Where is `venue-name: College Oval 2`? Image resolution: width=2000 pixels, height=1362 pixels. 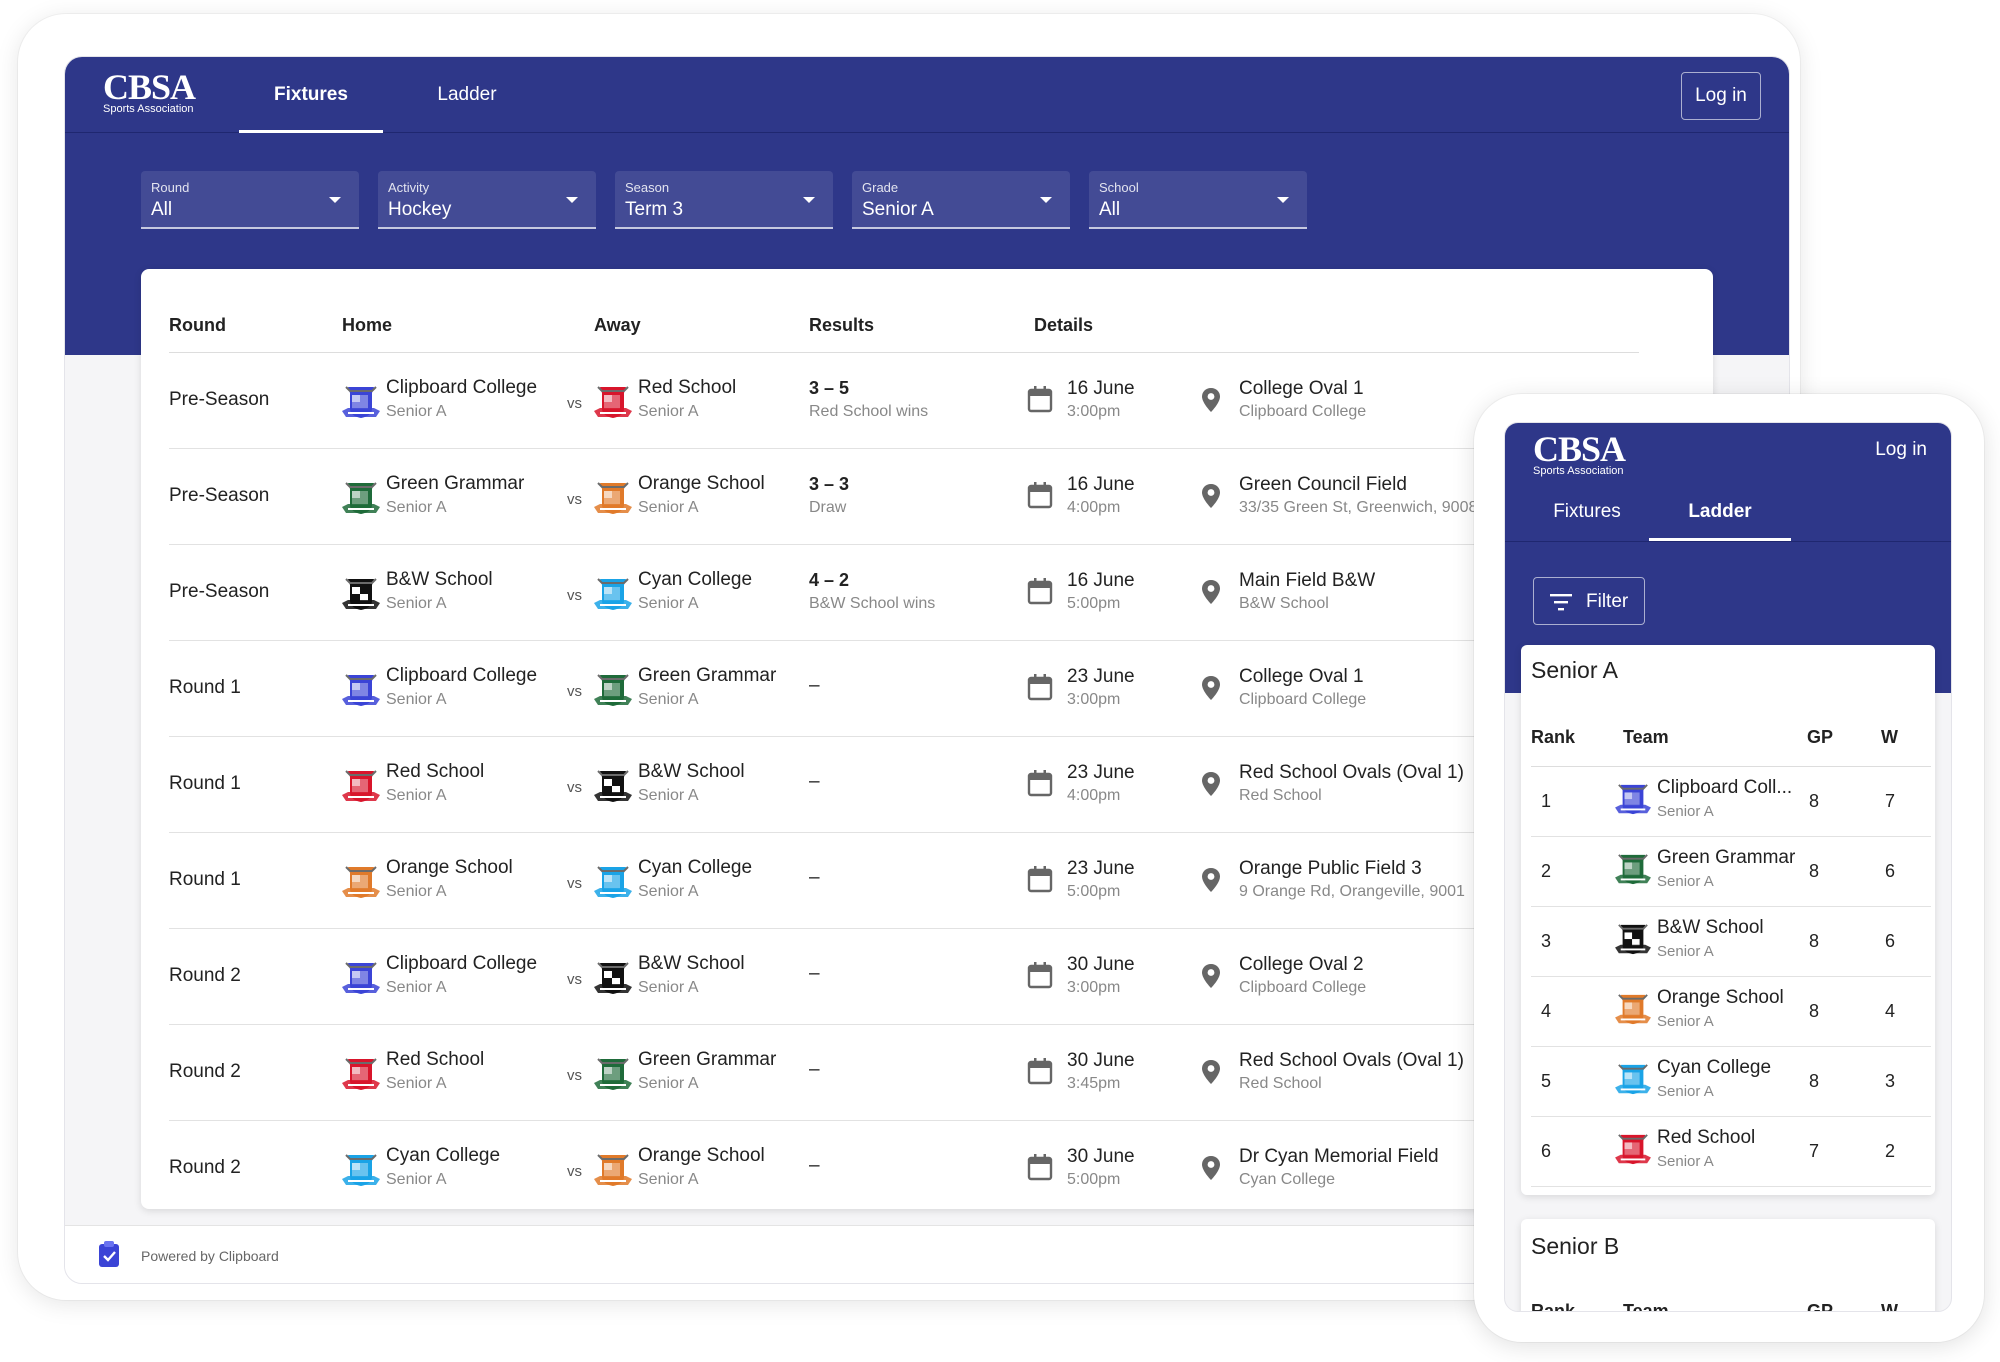 venue-name: College Oval 2 is located at coordinates (1301, 965).